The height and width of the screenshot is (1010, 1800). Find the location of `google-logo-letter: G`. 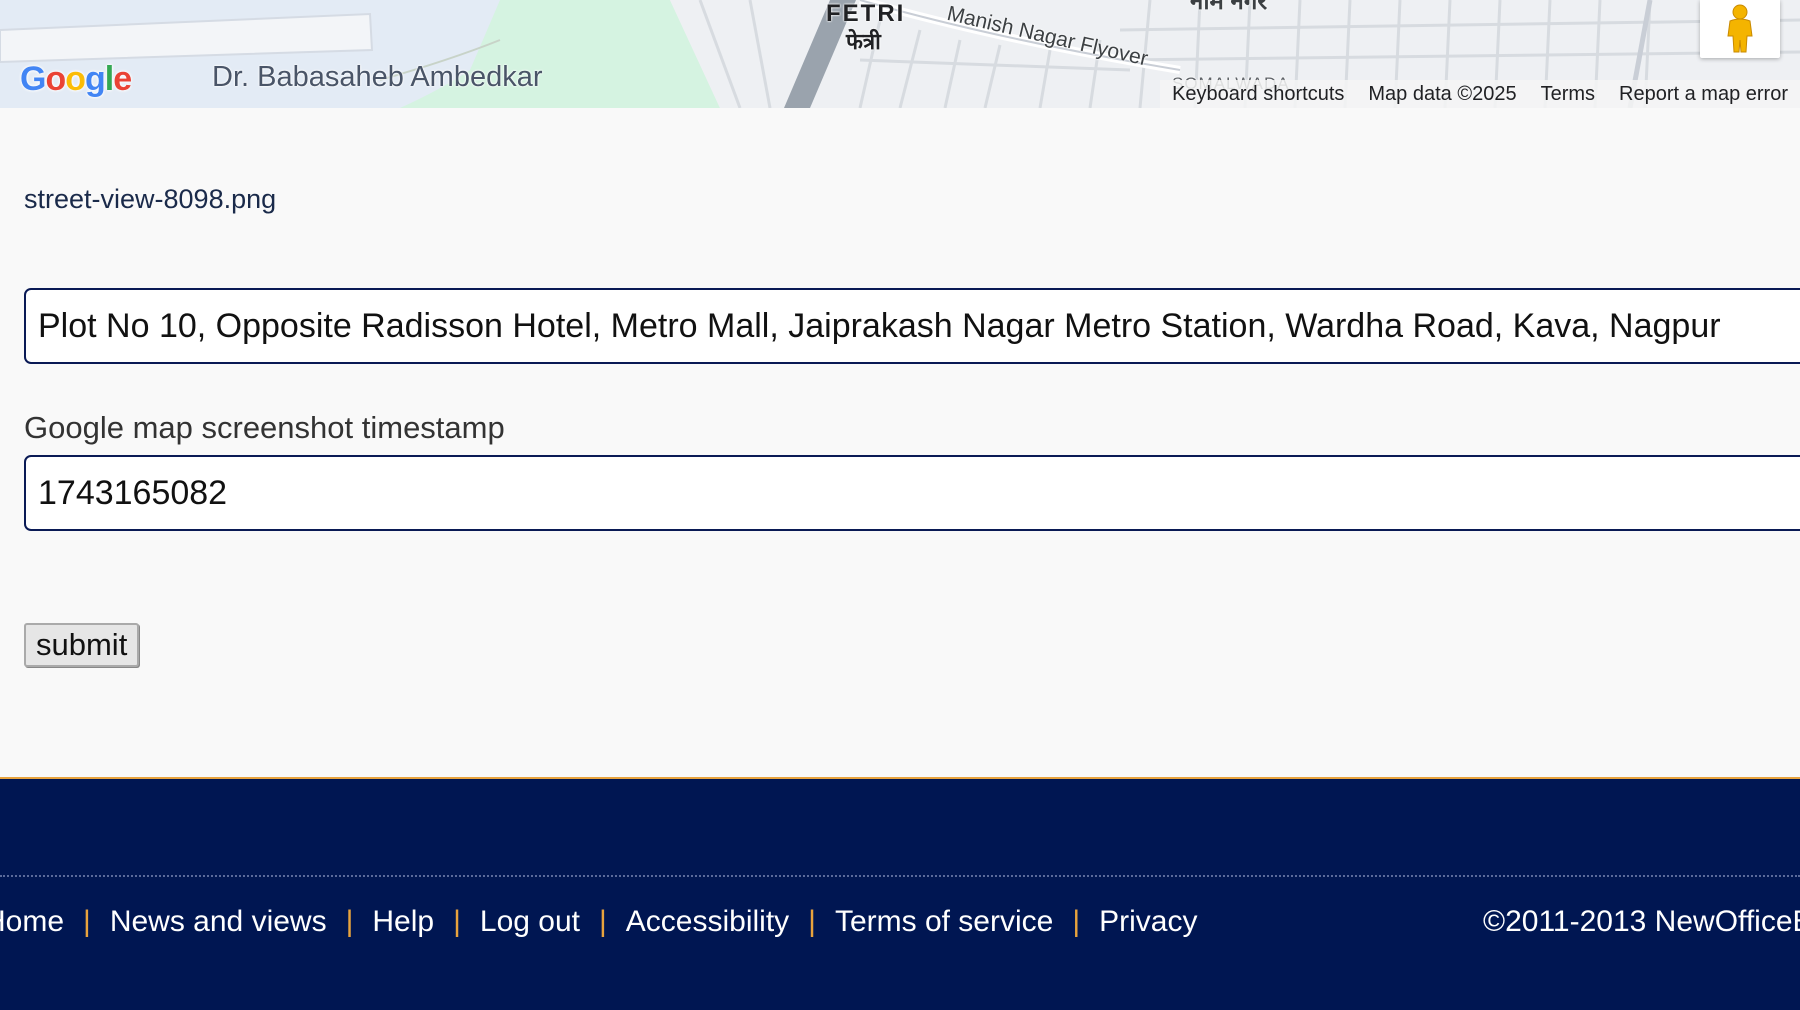

google-logo-letter: G is located at coordinates (33, 79).